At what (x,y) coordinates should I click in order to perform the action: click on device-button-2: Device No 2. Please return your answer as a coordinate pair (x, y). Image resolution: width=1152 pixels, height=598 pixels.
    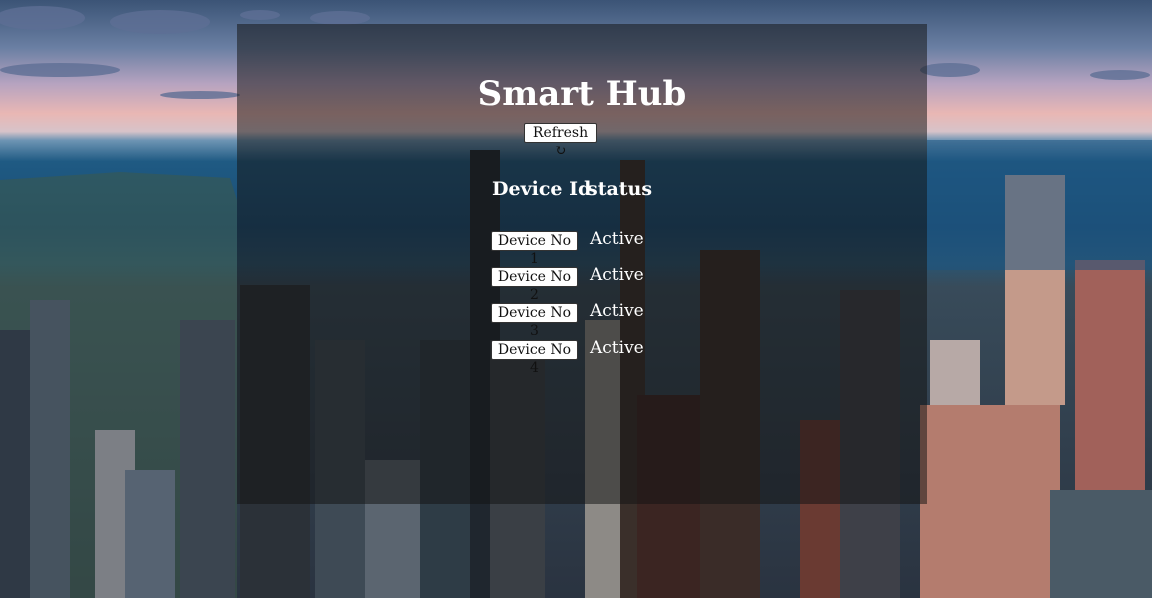
    Looking at the image, I should click on (534, 285).